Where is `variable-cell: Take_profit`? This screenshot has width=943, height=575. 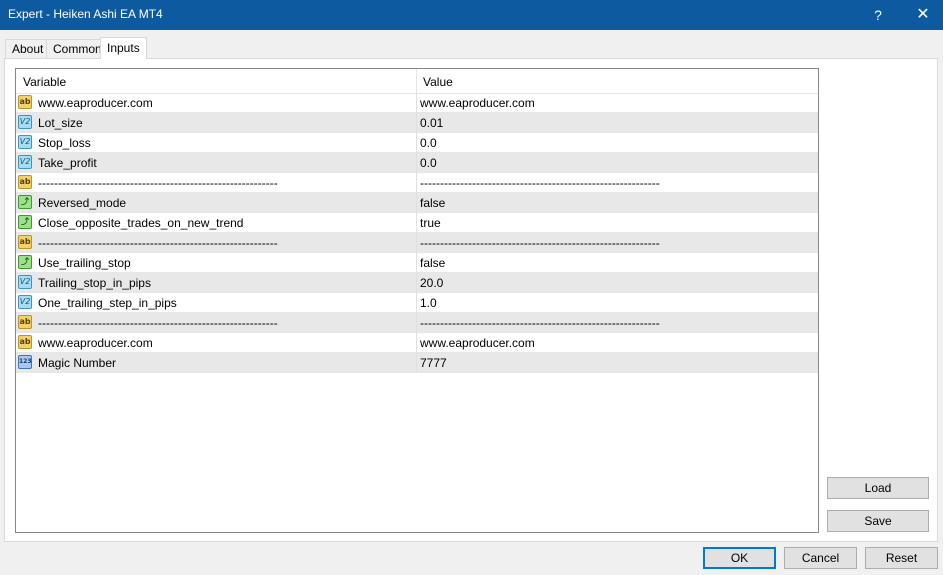
variable-cell: Take_profit is located at coordinates (67, 163).